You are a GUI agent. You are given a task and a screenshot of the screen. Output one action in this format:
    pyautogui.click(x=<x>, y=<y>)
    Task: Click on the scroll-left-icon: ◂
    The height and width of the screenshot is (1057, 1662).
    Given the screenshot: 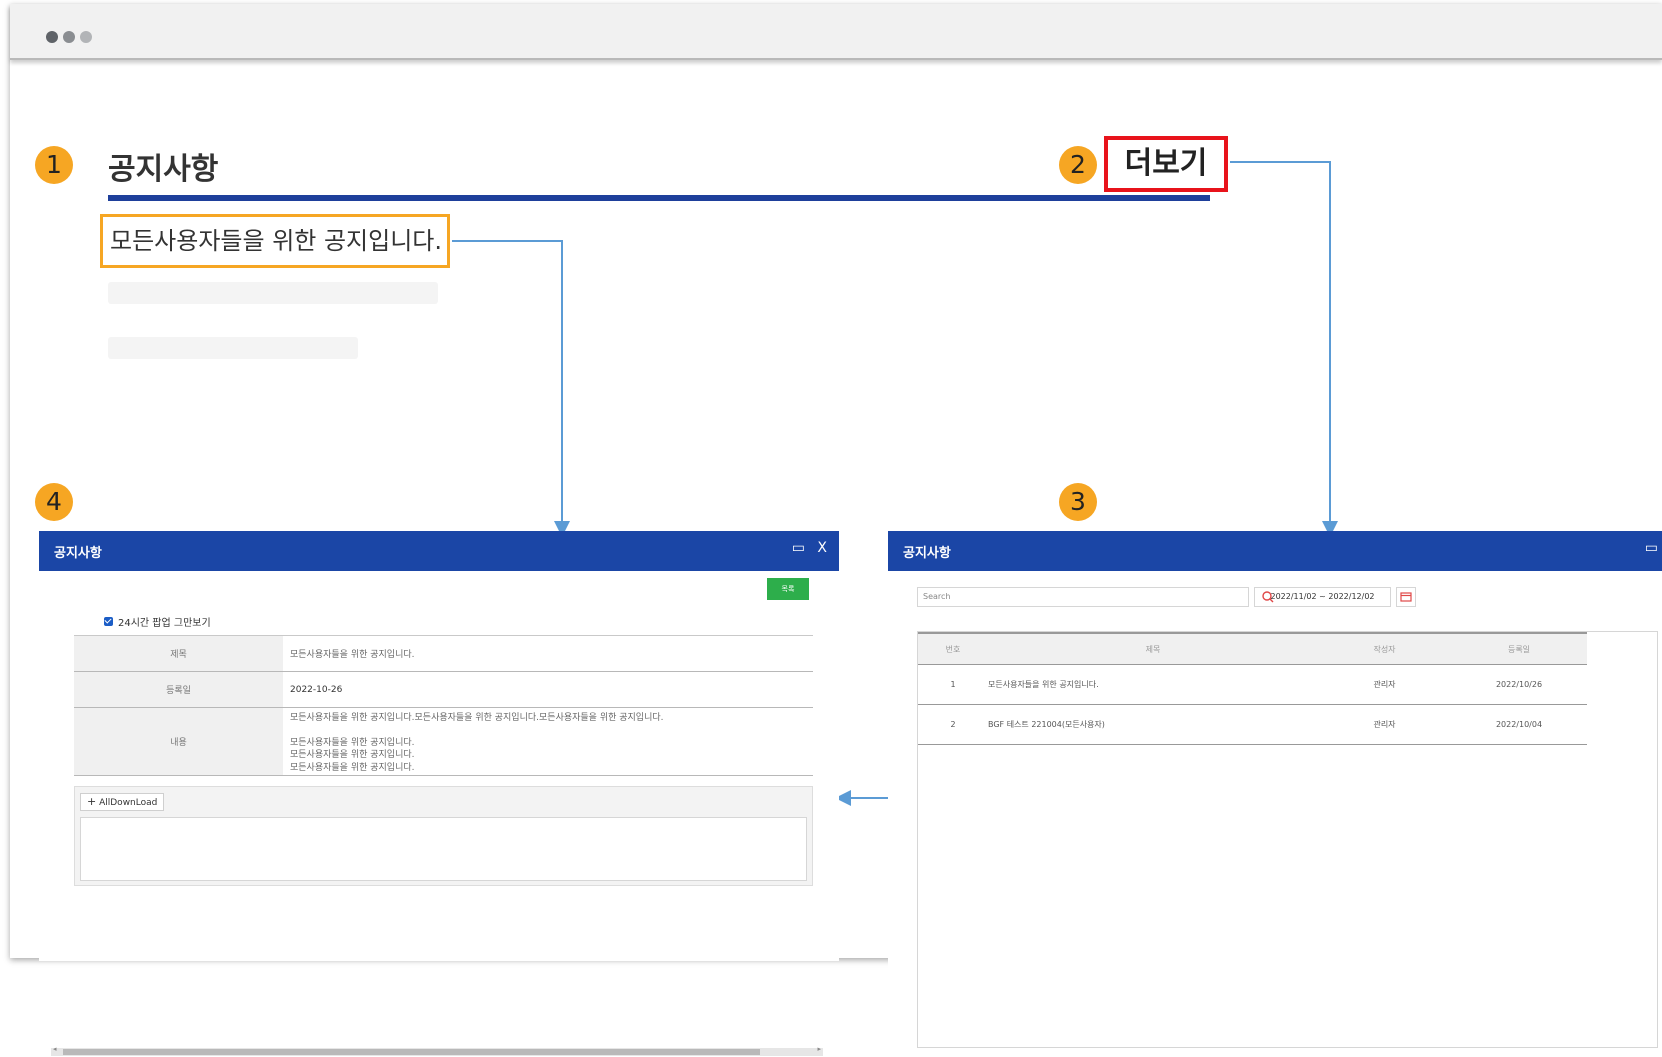 What is the action you would take?
    pyautogui.click(x=55, y=1049)
    